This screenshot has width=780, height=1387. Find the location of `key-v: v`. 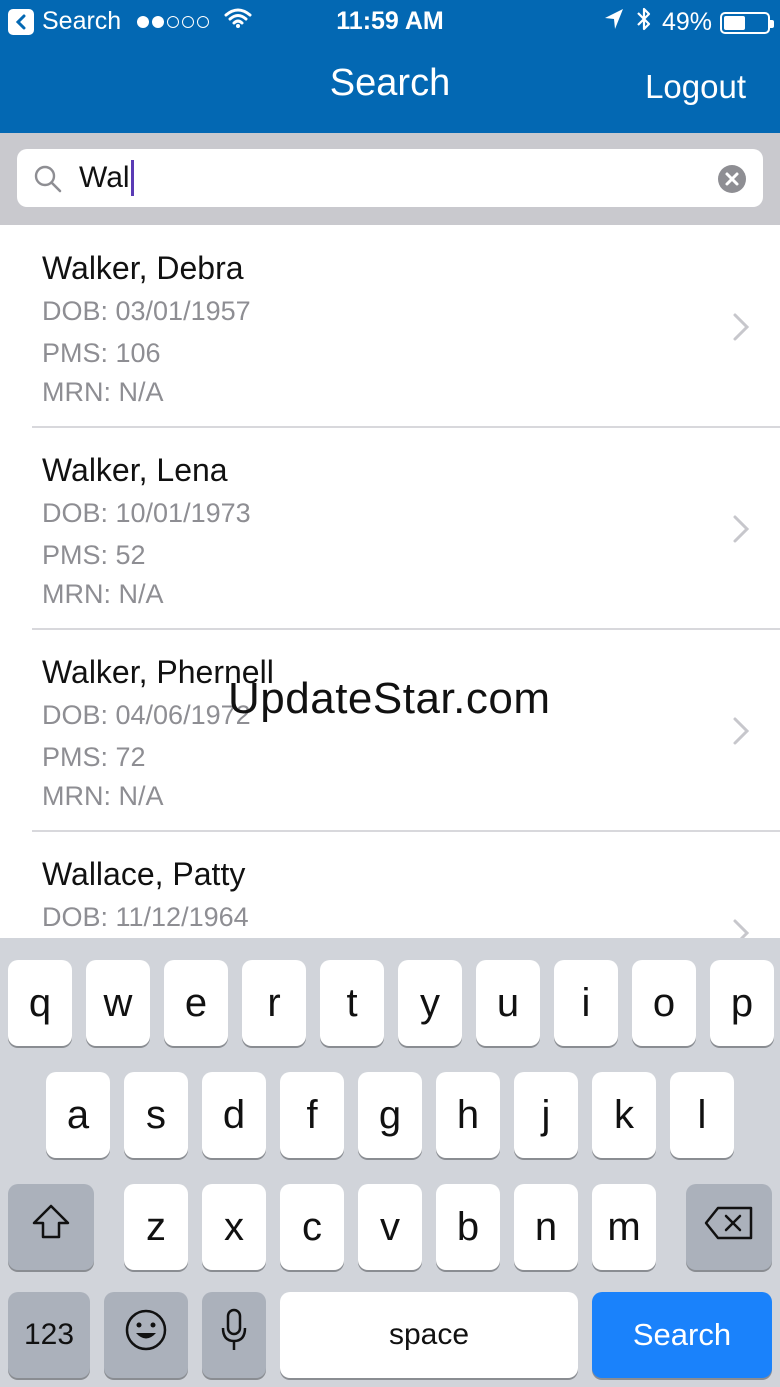

key-v: v is located at coordinates (390, 1227).